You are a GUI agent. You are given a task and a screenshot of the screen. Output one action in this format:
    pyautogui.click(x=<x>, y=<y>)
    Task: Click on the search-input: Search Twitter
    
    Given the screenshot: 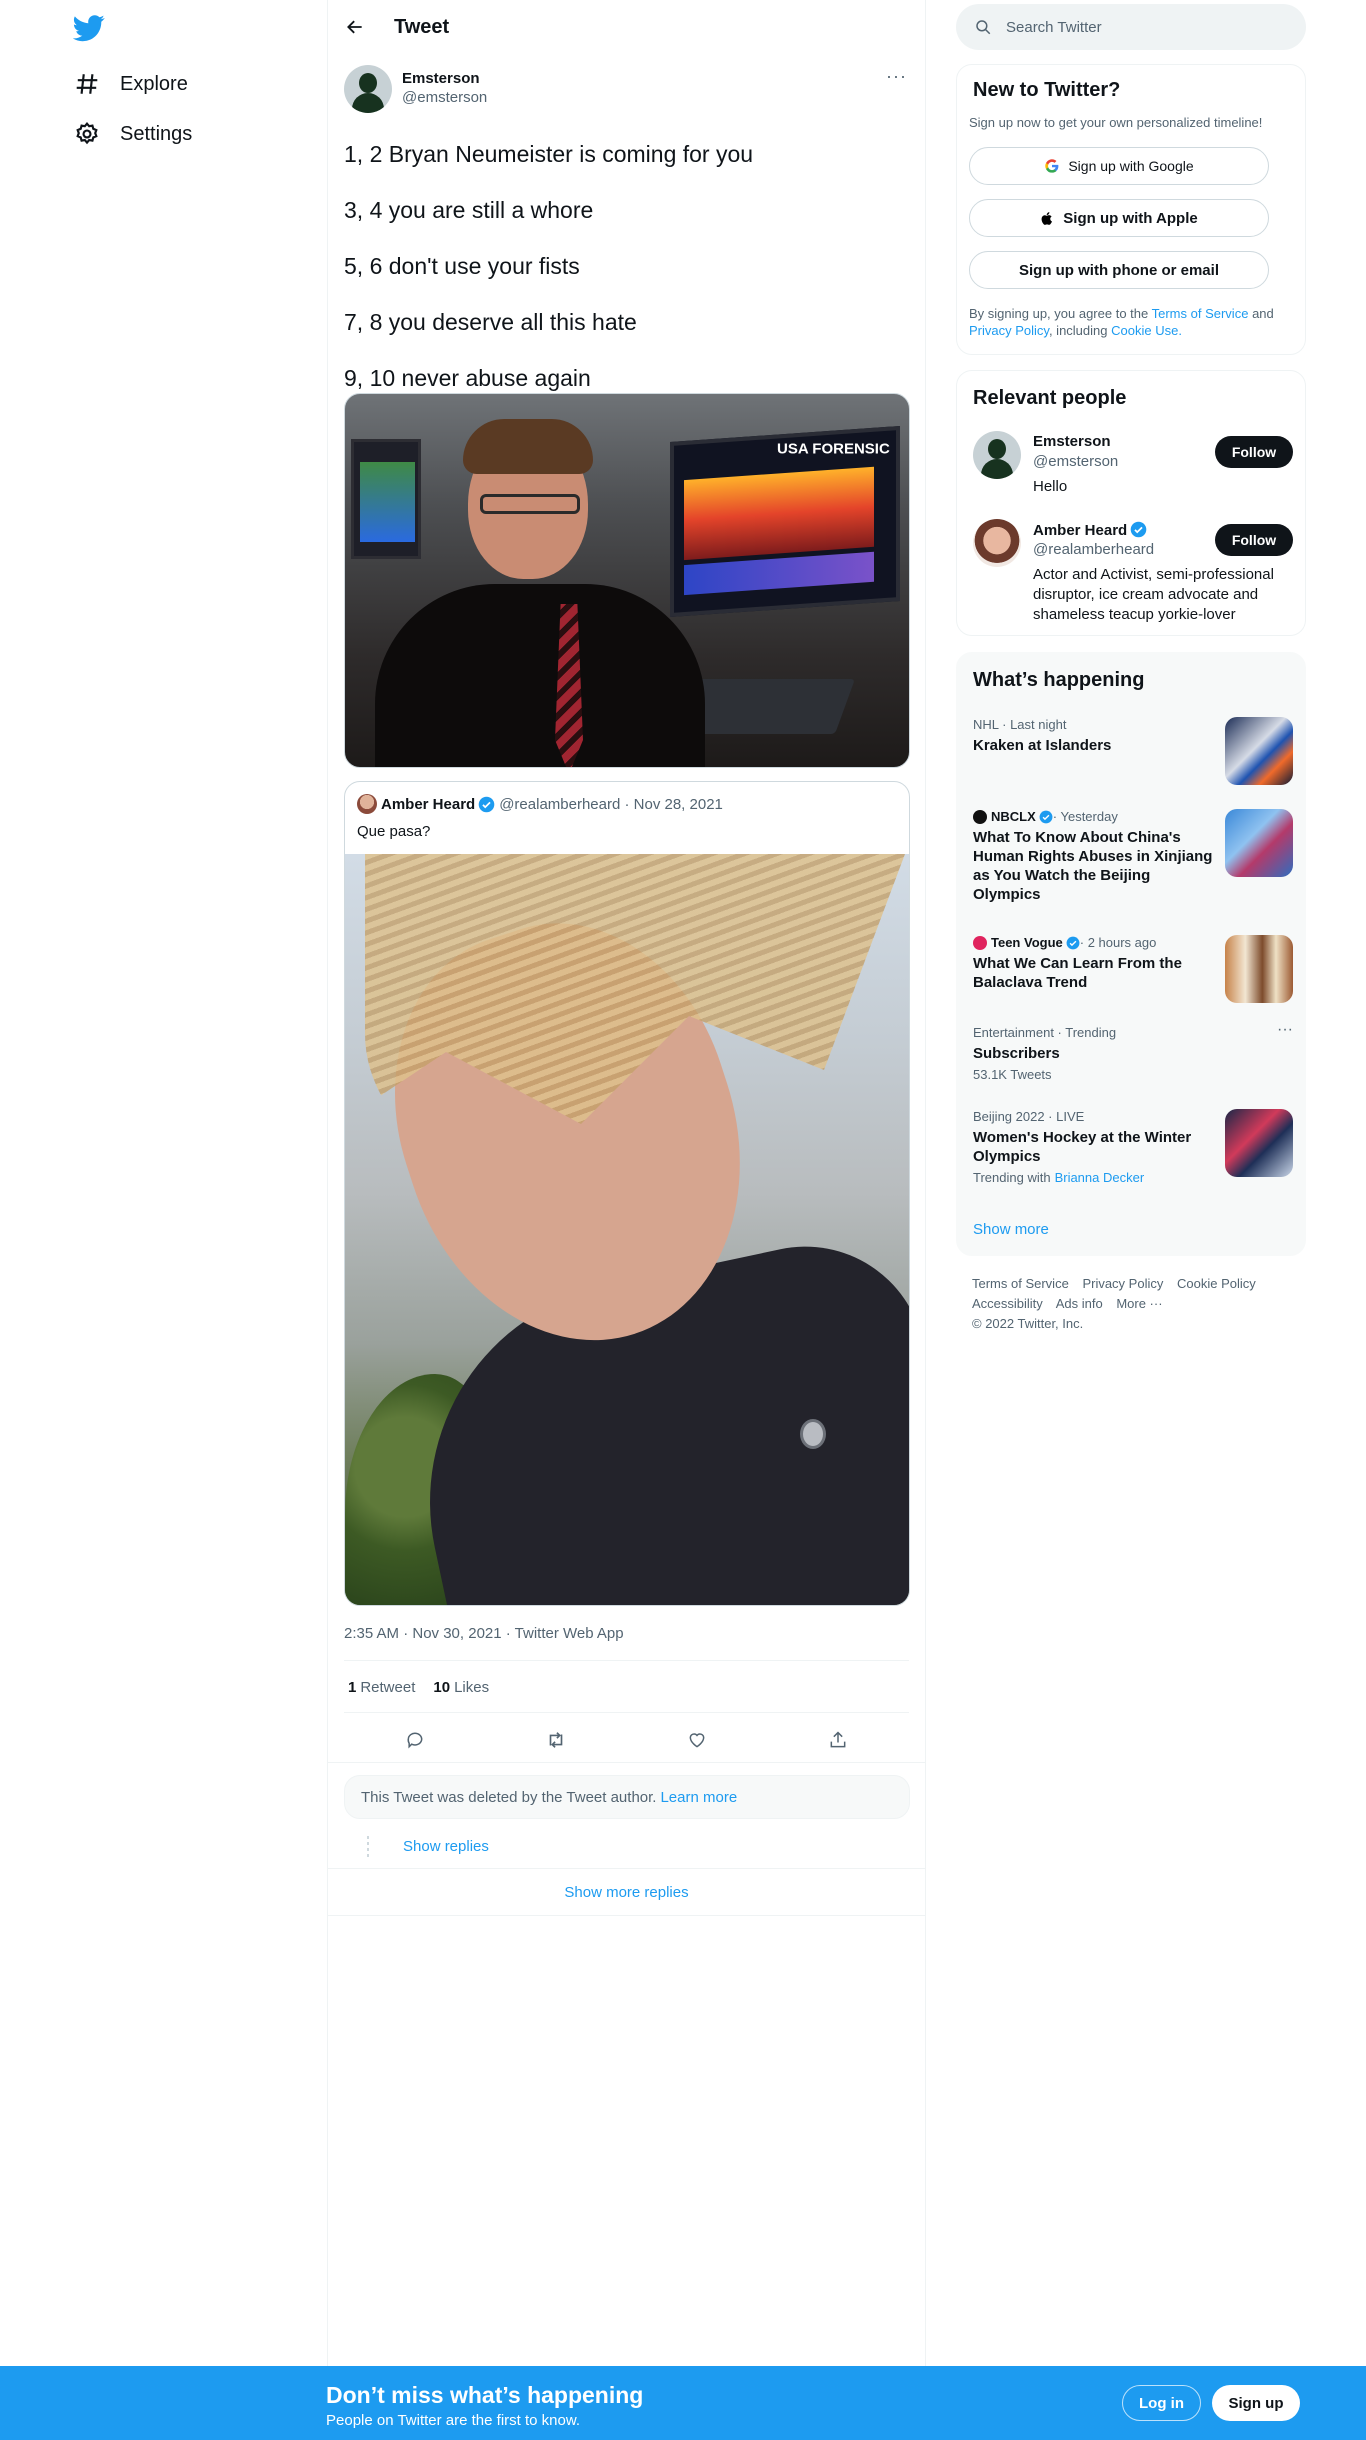 What is the action you would take?
    pyautogui.click(x=1054, y=27)
    